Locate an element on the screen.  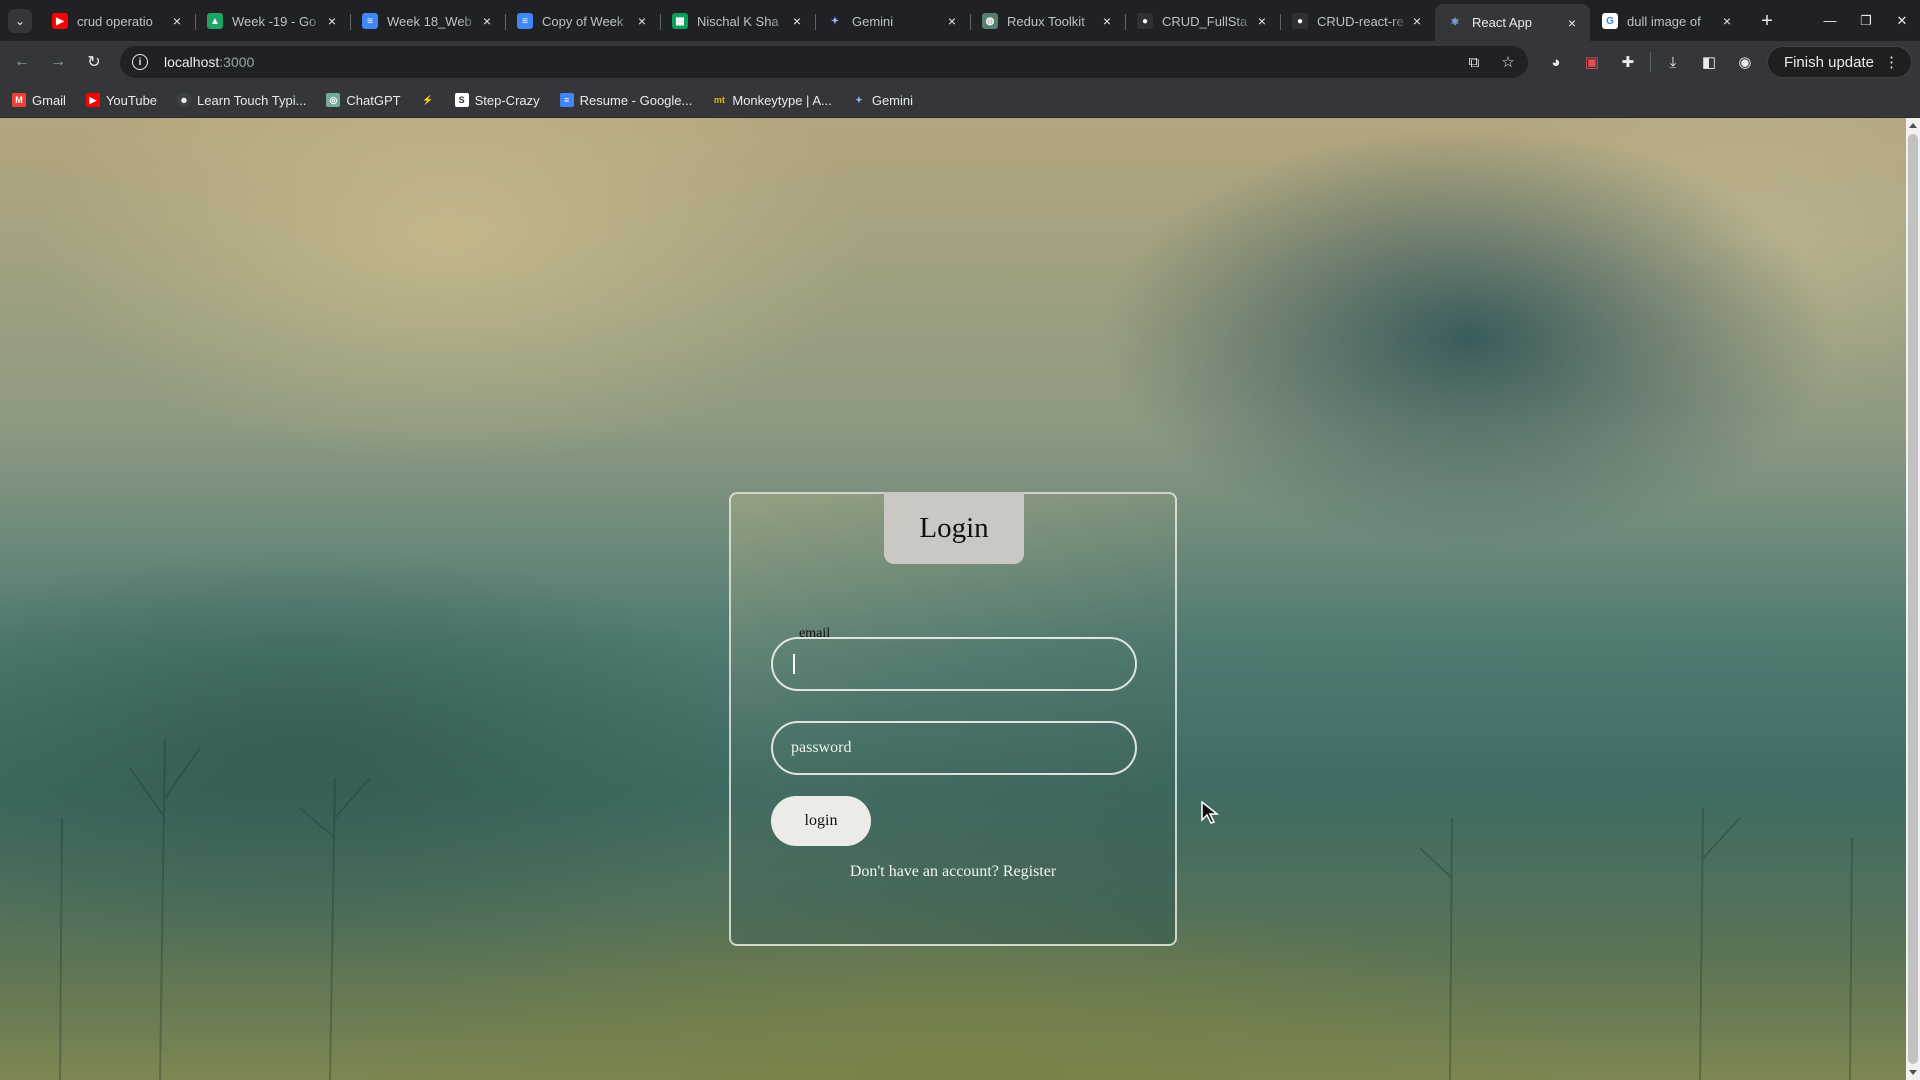
tab-title: Redux Toolkit is located at coordinates (1046, 21).